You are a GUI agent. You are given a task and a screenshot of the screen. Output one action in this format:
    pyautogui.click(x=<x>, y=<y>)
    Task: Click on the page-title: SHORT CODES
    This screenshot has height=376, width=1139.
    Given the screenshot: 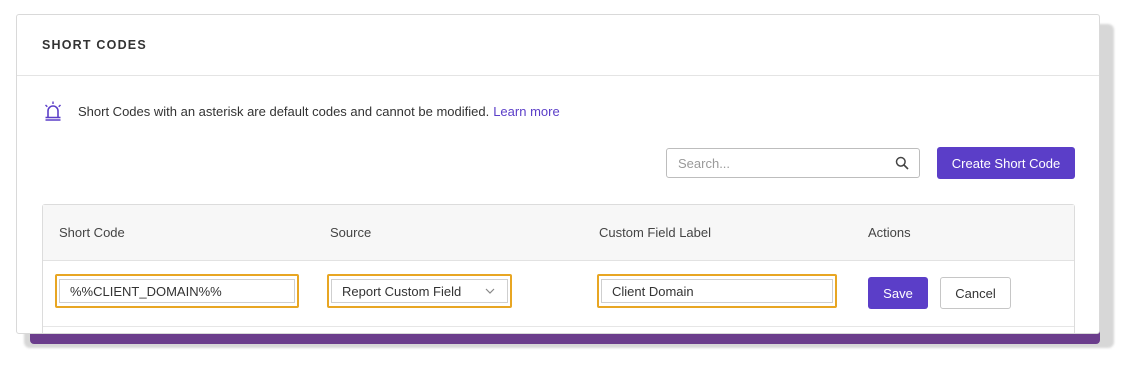 What is the action you would take?
    pyautogui.click(x=94, y=45)
    